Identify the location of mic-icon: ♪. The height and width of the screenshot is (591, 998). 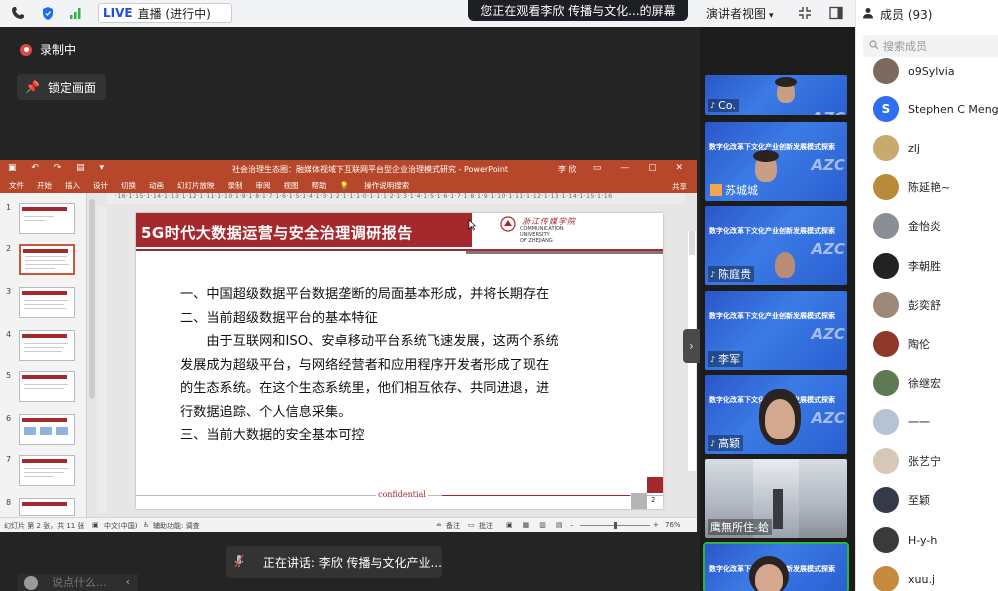
(713, 274).